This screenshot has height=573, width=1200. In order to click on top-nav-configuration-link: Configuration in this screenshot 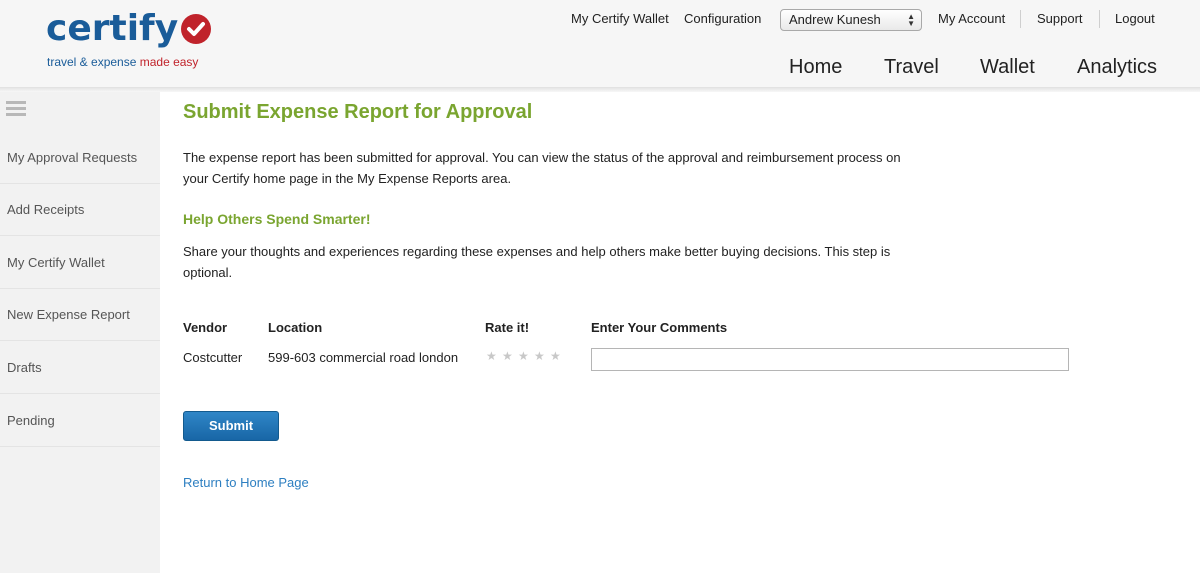, I will do `click(722, 18)`.